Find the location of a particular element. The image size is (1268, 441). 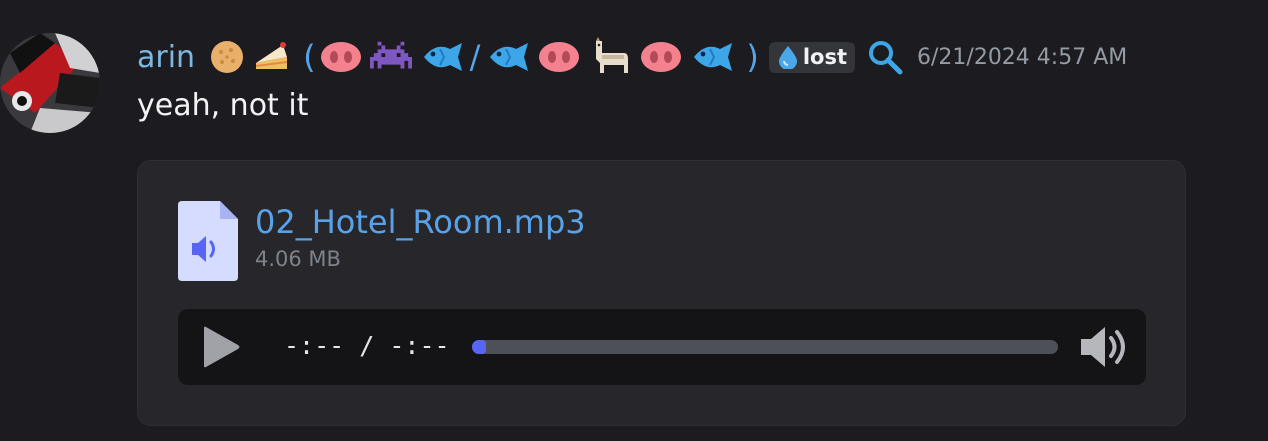

message-timestamp: 6/21/2024 4:57 AM is located at coordinates (1022, 57).